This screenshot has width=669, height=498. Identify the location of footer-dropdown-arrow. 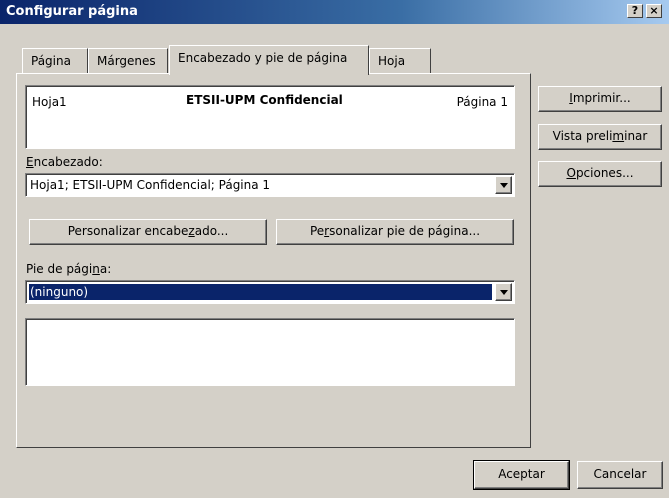
(503, 292).